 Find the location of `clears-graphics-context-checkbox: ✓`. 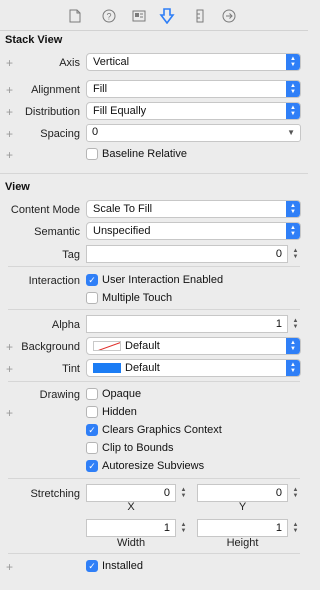

clears-graphics-context-checkbox: ✓ is located at coordinates (92, 430).